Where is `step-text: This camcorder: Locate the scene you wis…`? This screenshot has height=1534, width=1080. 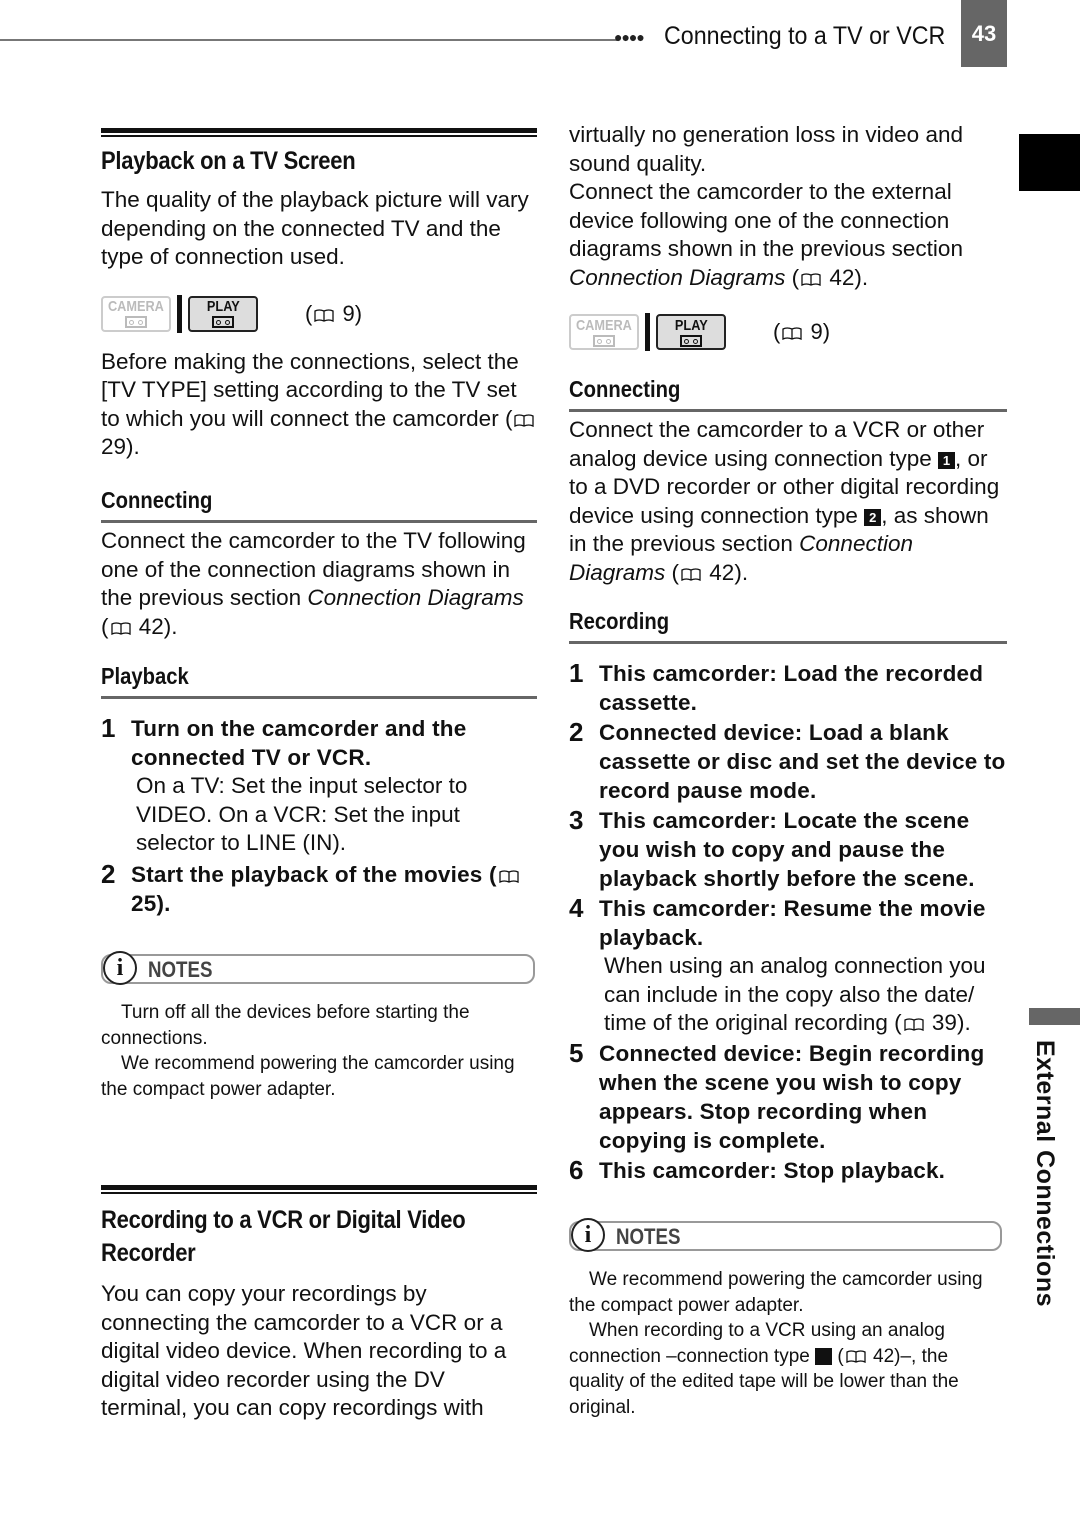 step-text: This camcorder: Locate the scene you wis… is located at coordinates (787, 849).